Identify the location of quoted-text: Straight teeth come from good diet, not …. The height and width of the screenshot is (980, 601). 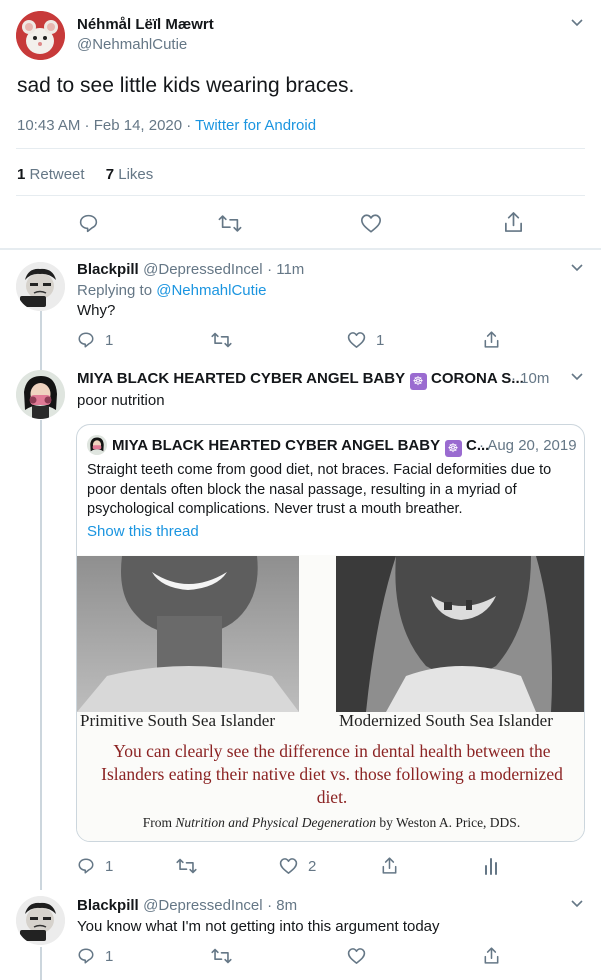
(319, 489).